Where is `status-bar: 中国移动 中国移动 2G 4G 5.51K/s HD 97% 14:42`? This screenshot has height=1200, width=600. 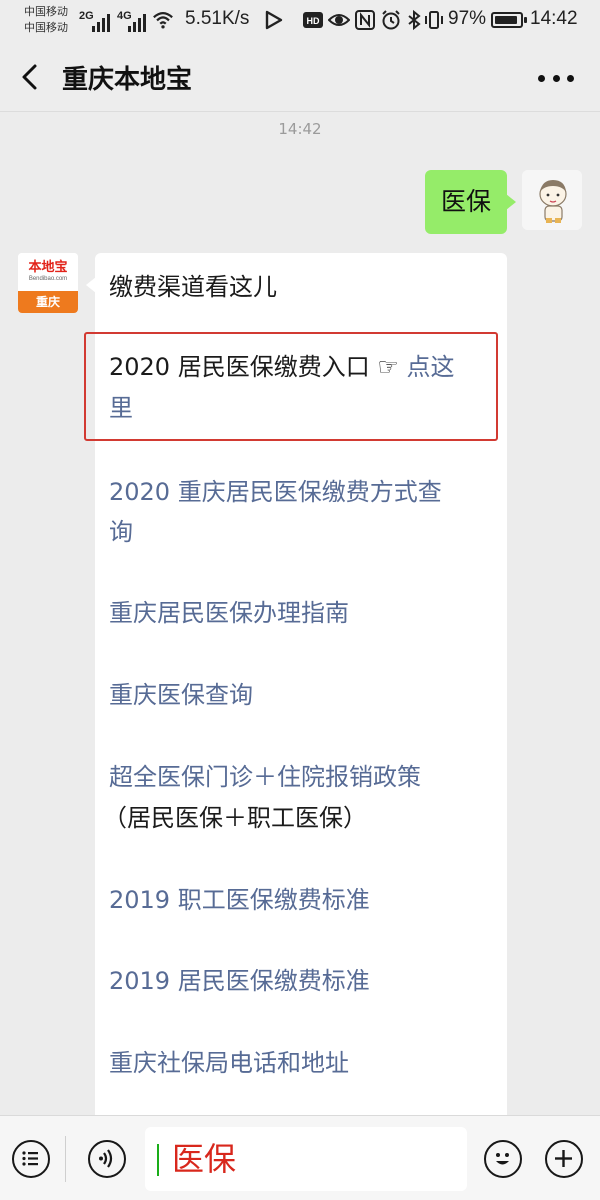 status-bar: 中国移动 中国移动 2G 4G 5.51K/s HD 97% 14:42 is located at coordinates (300, 21).